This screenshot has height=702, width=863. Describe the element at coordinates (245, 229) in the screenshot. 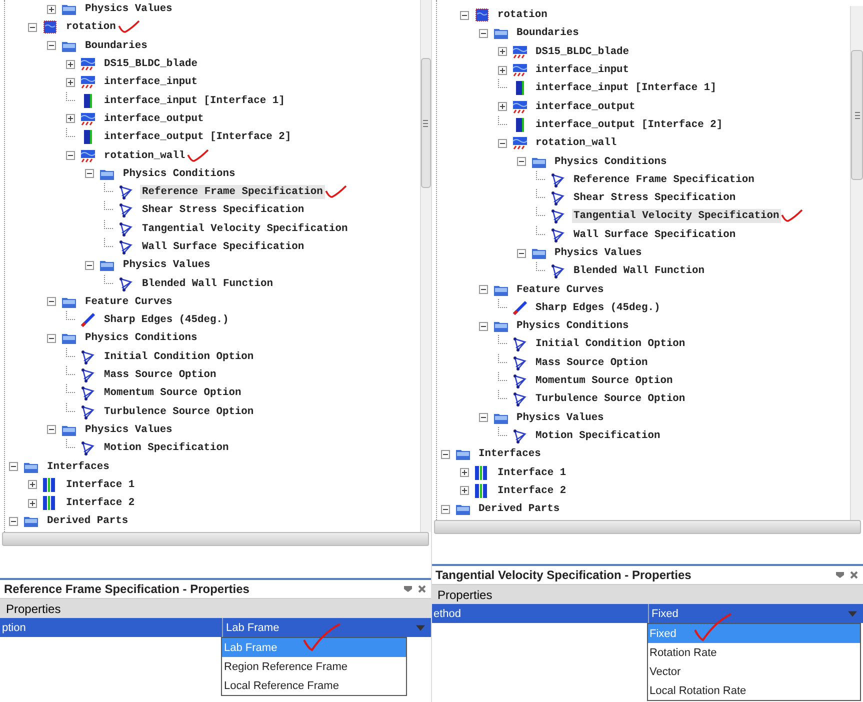

I see `tree-item: Tangential Velocity Specification` at that location.